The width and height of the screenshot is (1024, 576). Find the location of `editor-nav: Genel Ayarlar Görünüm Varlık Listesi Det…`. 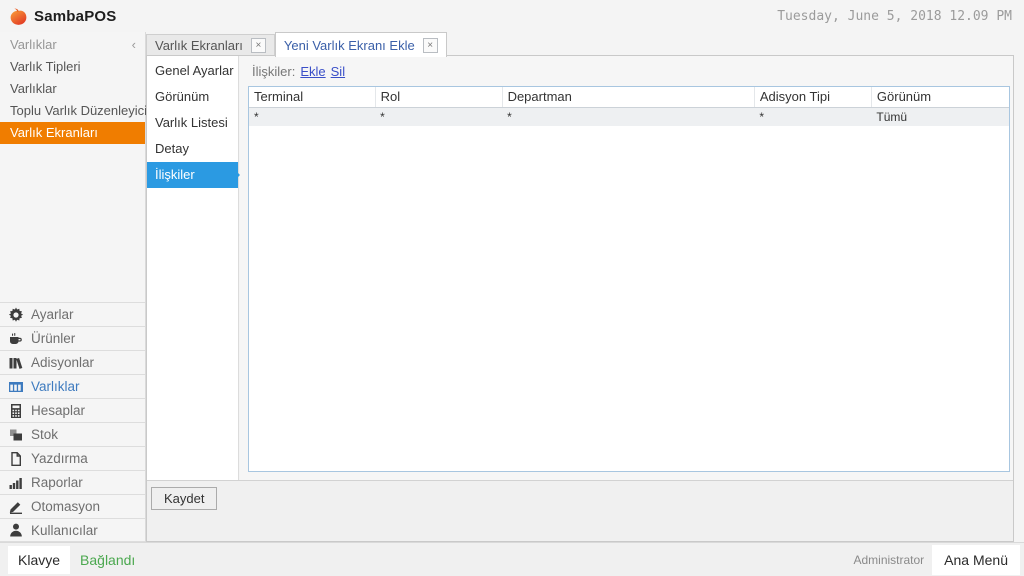

editor-nav: Genel Ayarlar Görünüm Varlık Listesi Det… is located at coordinates (193, 268).